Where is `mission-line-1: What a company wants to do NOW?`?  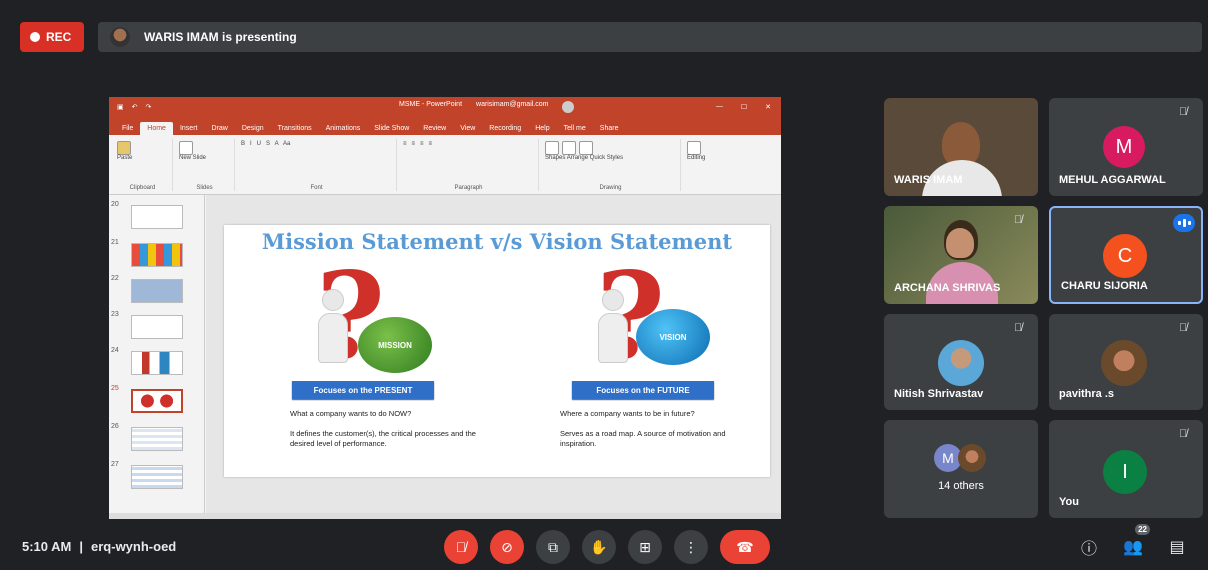
mission-line-1: What a company wants to do NOW? is located at coordinates (351, 413).